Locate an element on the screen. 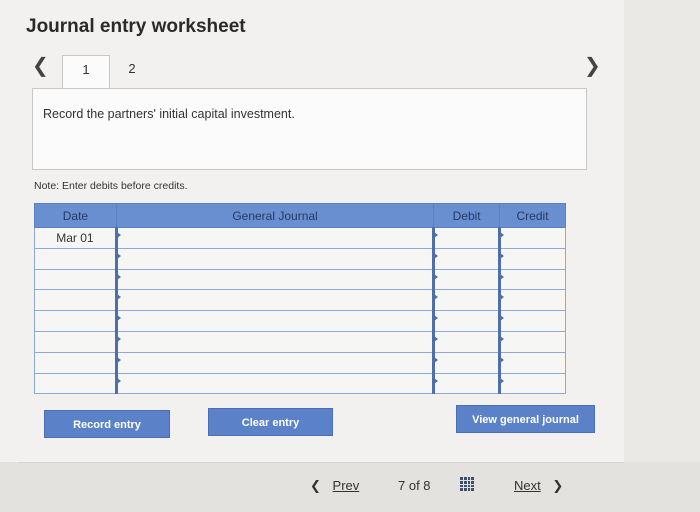 The width and height of the screenshot is (700, 512). tab-label: 2 is located at coordinates (132, 68).